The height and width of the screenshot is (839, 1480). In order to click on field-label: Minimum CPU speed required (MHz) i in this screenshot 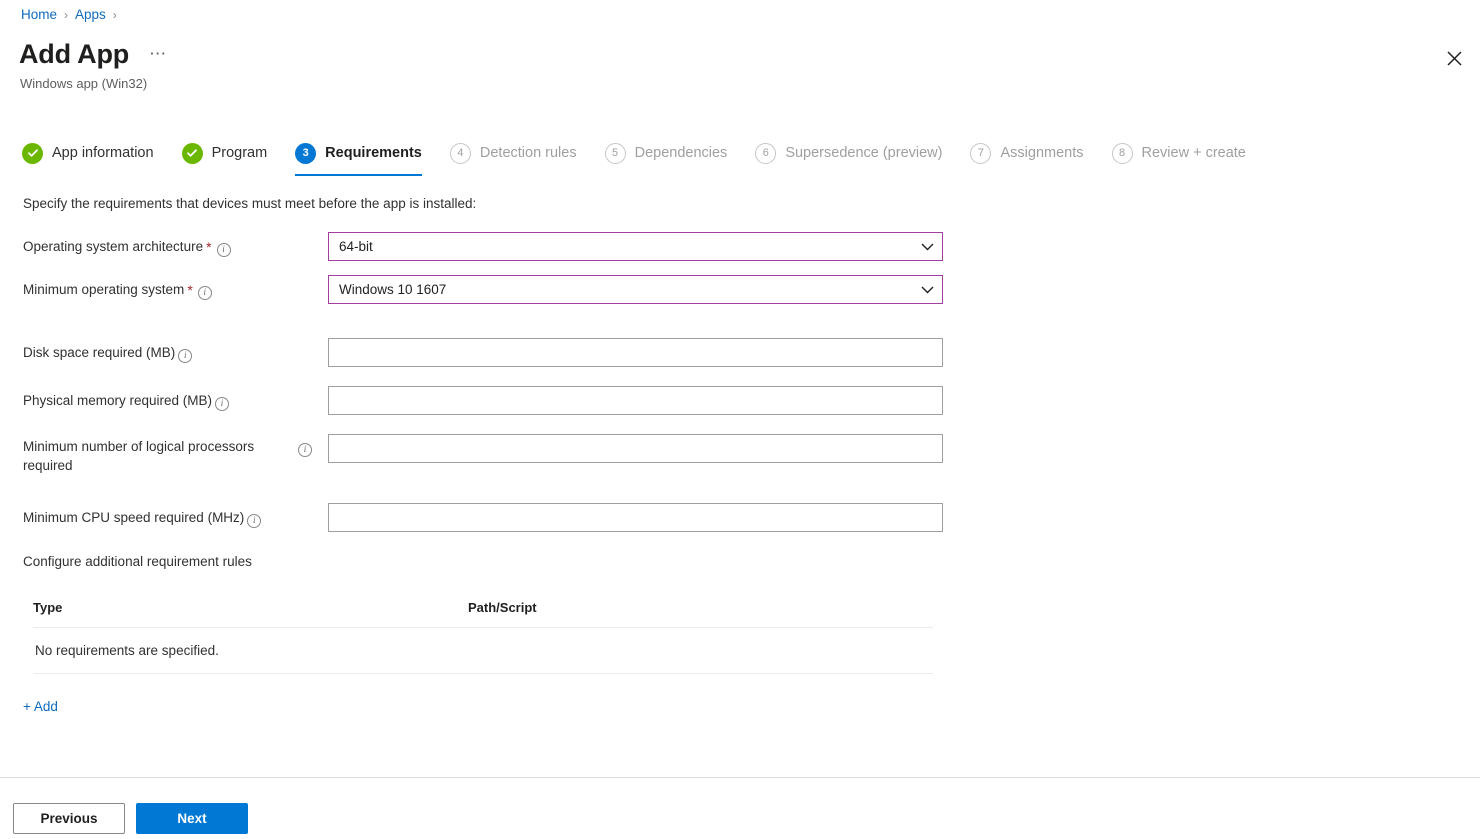, I will do `click(175, 515)`.